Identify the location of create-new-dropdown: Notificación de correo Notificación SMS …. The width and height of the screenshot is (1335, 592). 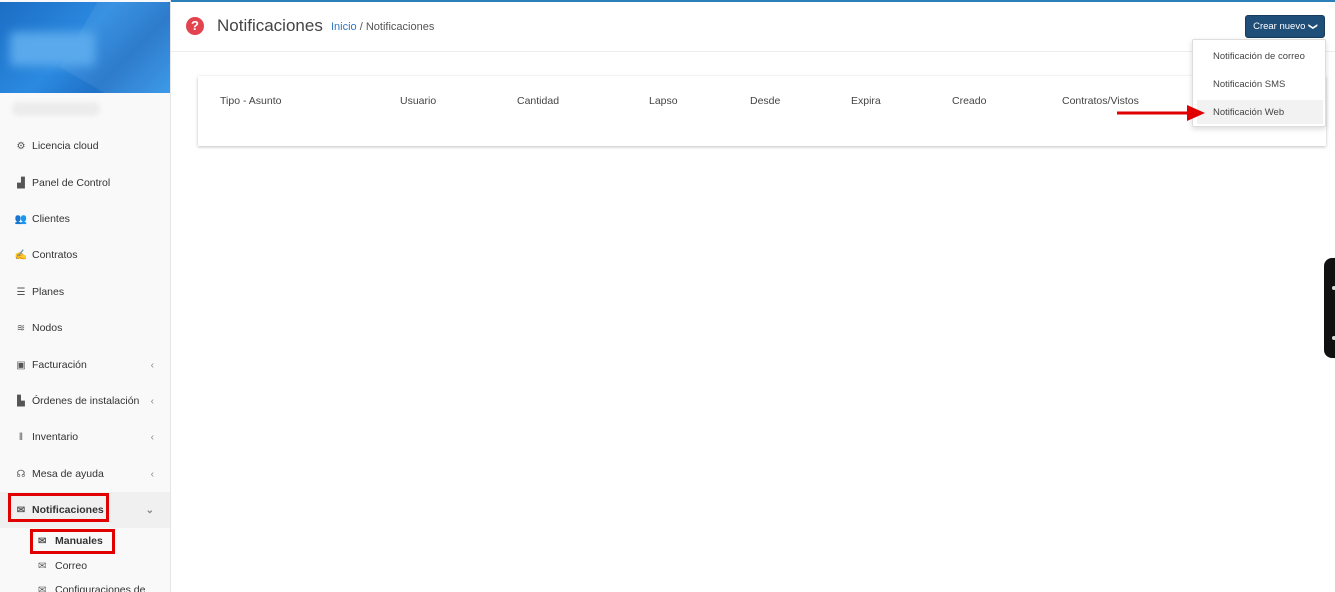
(1259, 83).